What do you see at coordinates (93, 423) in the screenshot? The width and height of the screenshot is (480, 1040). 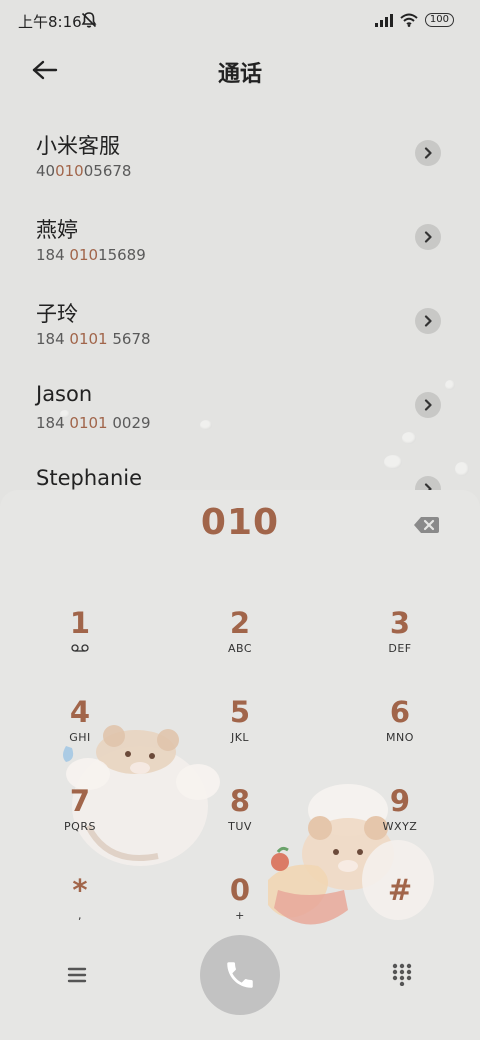 I see `contact-number: 184 0101 0029` at bounding box center [93, 423].